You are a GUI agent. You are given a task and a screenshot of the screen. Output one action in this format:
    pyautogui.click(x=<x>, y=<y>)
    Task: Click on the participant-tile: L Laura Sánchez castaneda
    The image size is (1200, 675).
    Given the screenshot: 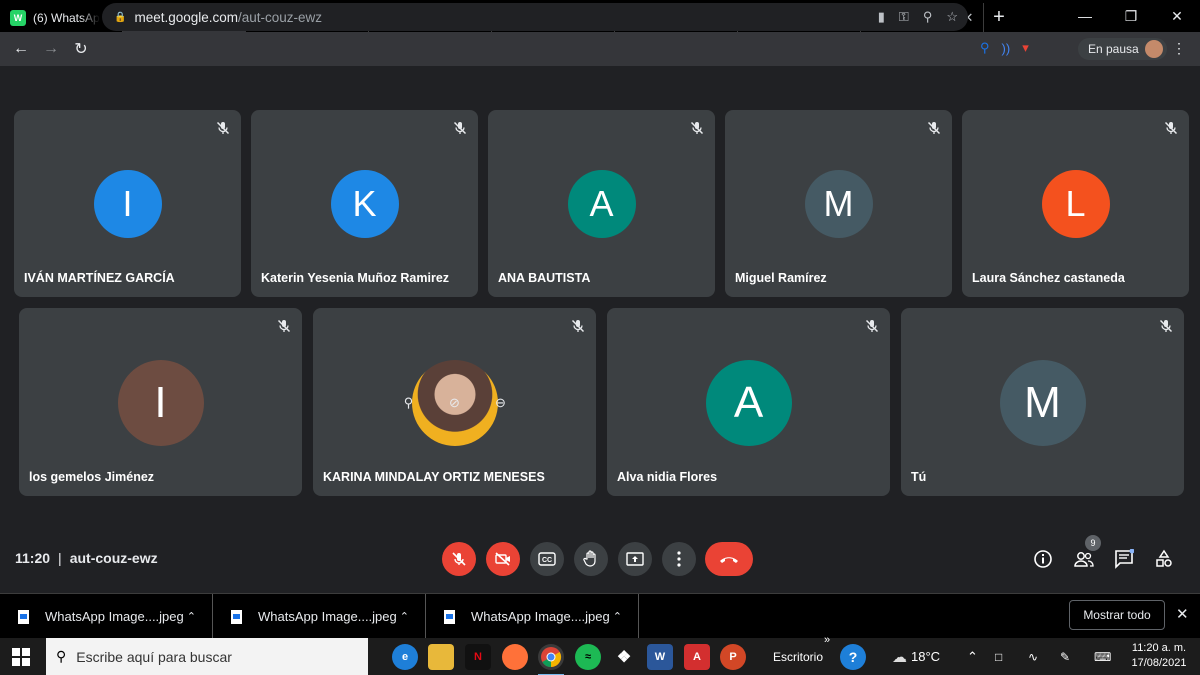 What is the action you would take?
    pyautogui.click(x=1075, y=203)
    